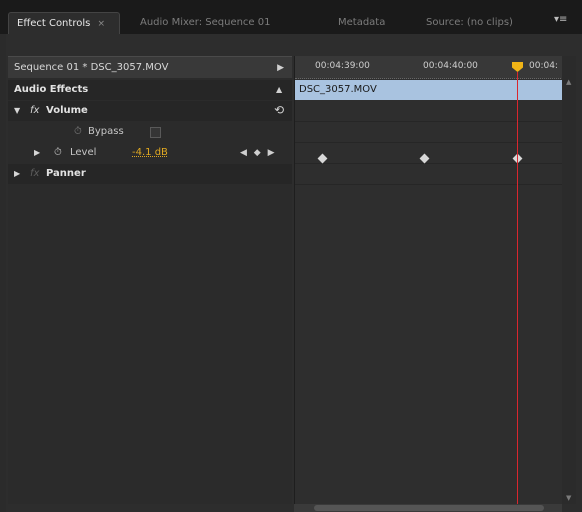  What do you see at coordinates (517, 288) in the screenshot?
I see `playhead-line` at bounding box center [517, 288].